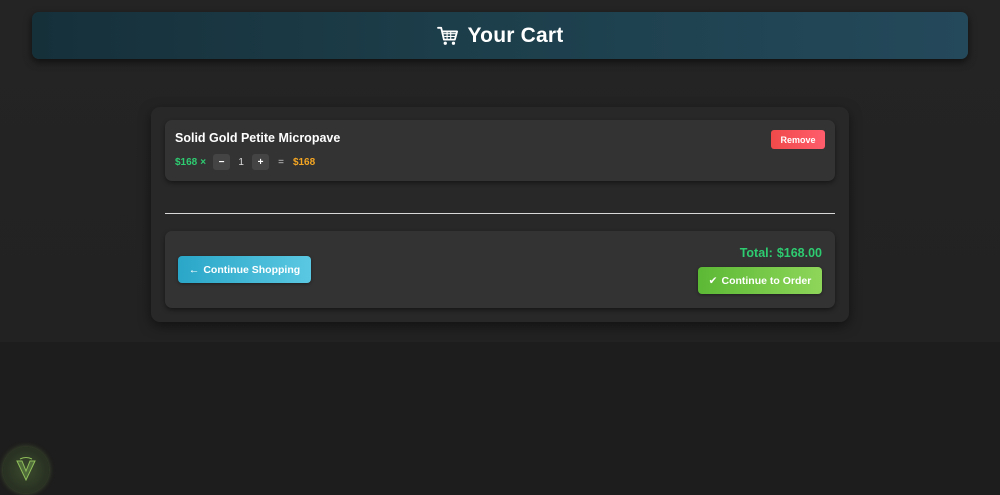 This screenshot has height=495, width=1000. Describe the element at coordinates (798, 139) in the screenshot. I see `remove-button: Remove` at that location.